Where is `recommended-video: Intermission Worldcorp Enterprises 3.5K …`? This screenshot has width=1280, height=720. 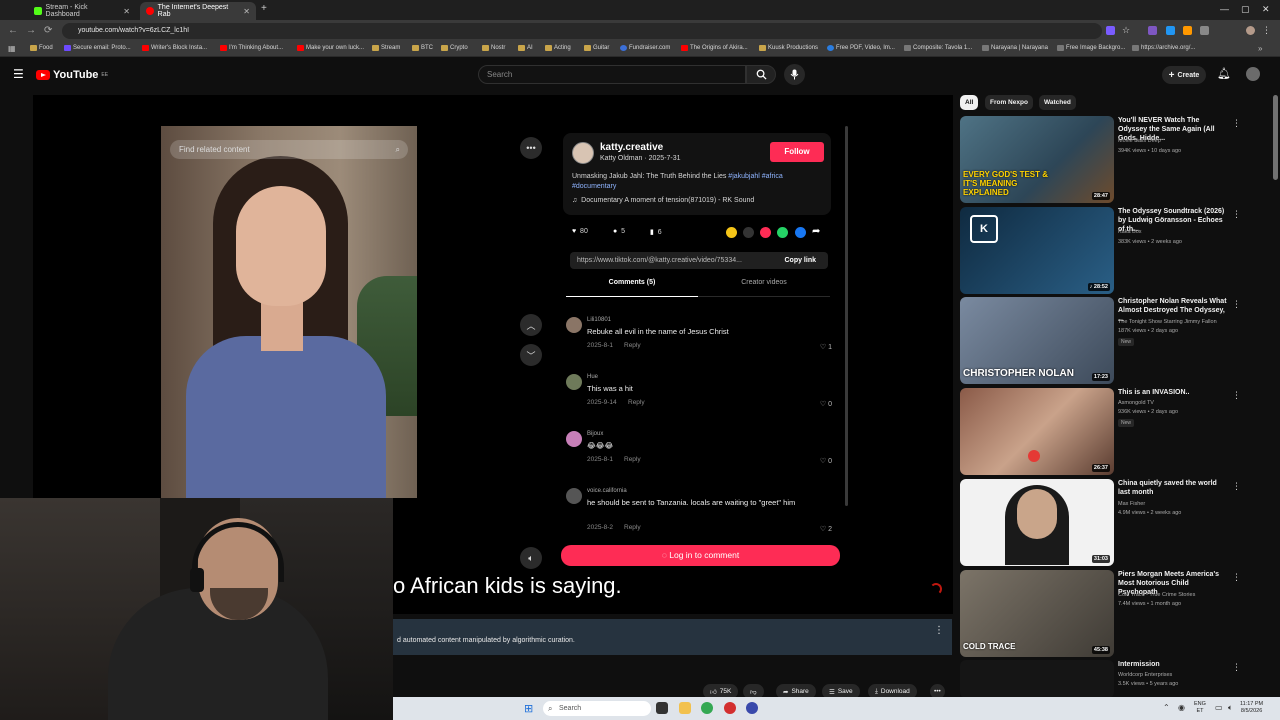
recommended-video: Intermission Worldcorp Enterprises 3.5K … is located at coordinates (1115, 679).